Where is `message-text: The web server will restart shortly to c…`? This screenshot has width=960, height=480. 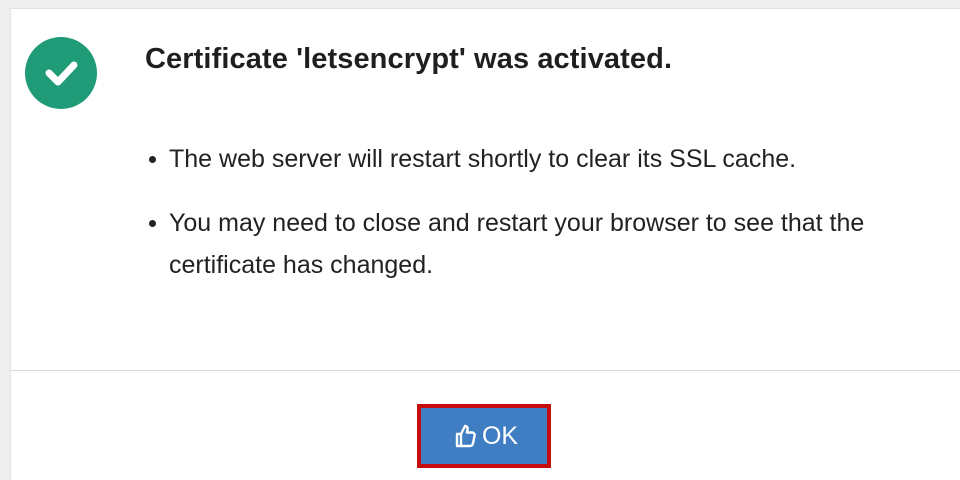 message-text: The web server will restart shortly to c… is located at coordinates (483, 159).